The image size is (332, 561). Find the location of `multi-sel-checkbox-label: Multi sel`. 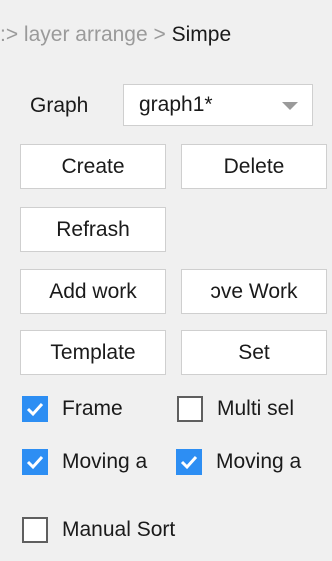

multi-sel-checkbox-label: Multi sel is located at coordinates (256, 408).